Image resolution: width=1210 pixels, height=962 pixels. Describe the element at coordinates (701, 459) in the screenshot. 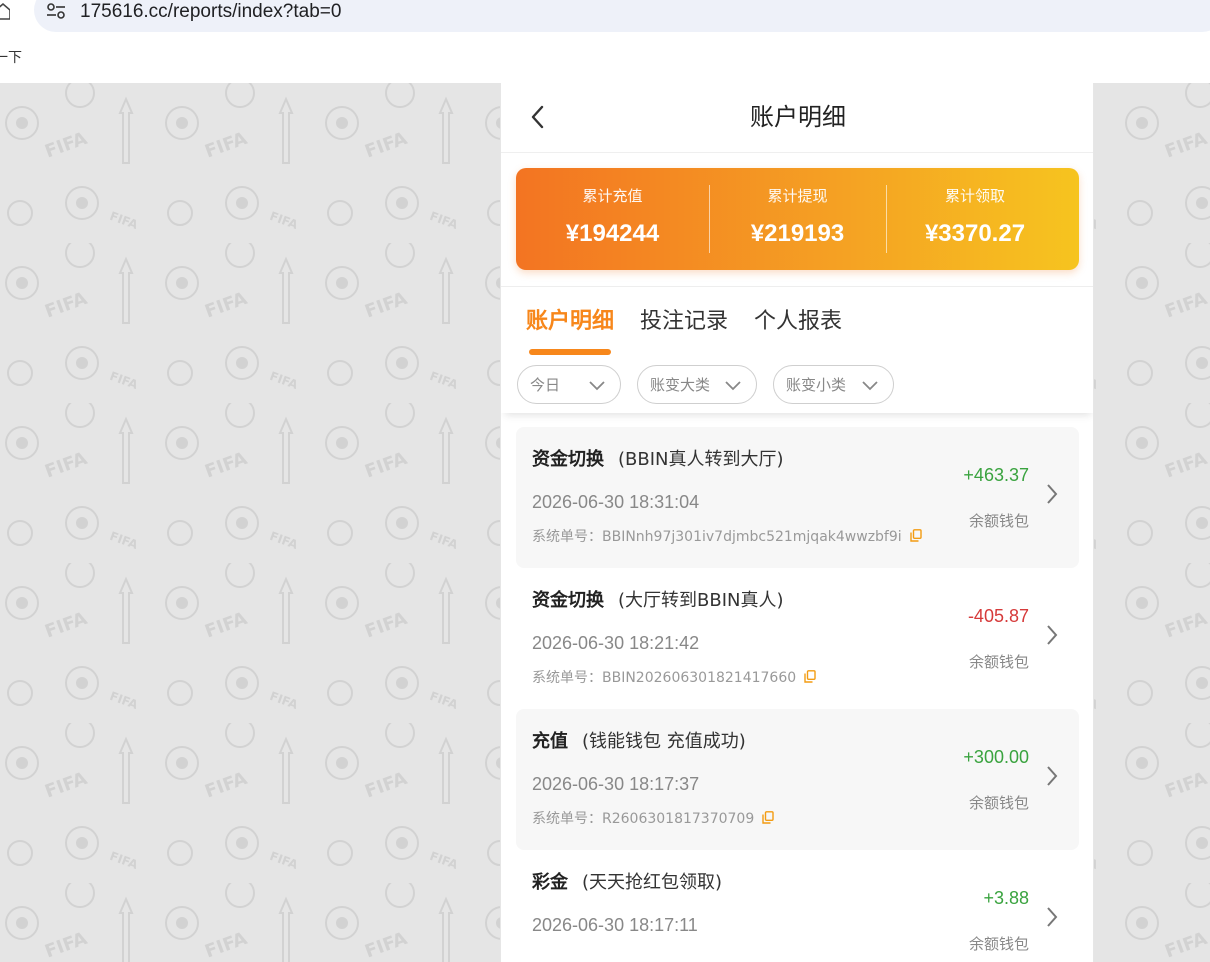

I see `record-detail: (BBIN真人转到大厅)` at that location.